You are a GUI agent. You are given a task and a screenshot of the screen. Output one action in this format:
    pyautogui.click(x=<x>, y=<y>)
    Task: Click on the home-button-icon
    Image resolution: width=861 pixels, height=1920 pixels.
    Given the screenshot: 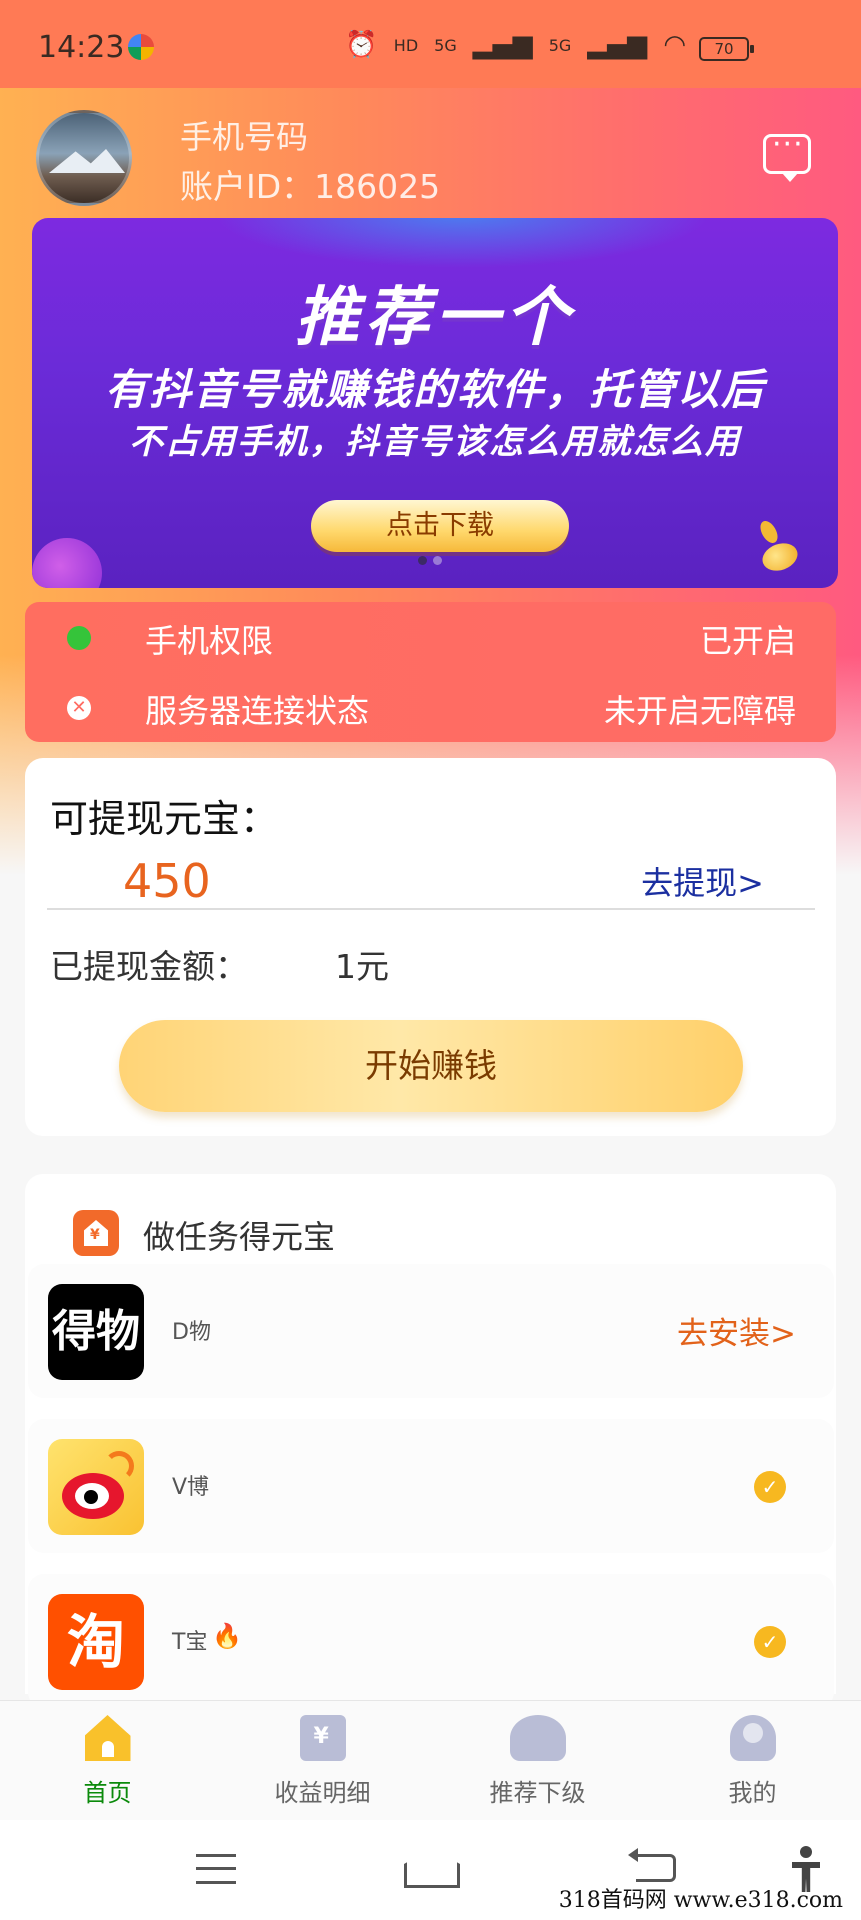 What is the action you would take?
    pyautogui.click(x=432, y=1868)
    